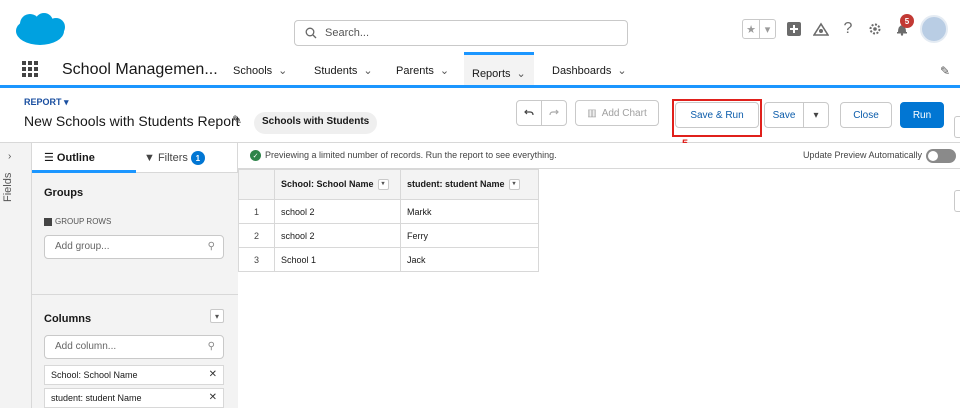 The width and height of the screenshot is (960, 408). I want to click on run-label: Run, so click(922, 115).